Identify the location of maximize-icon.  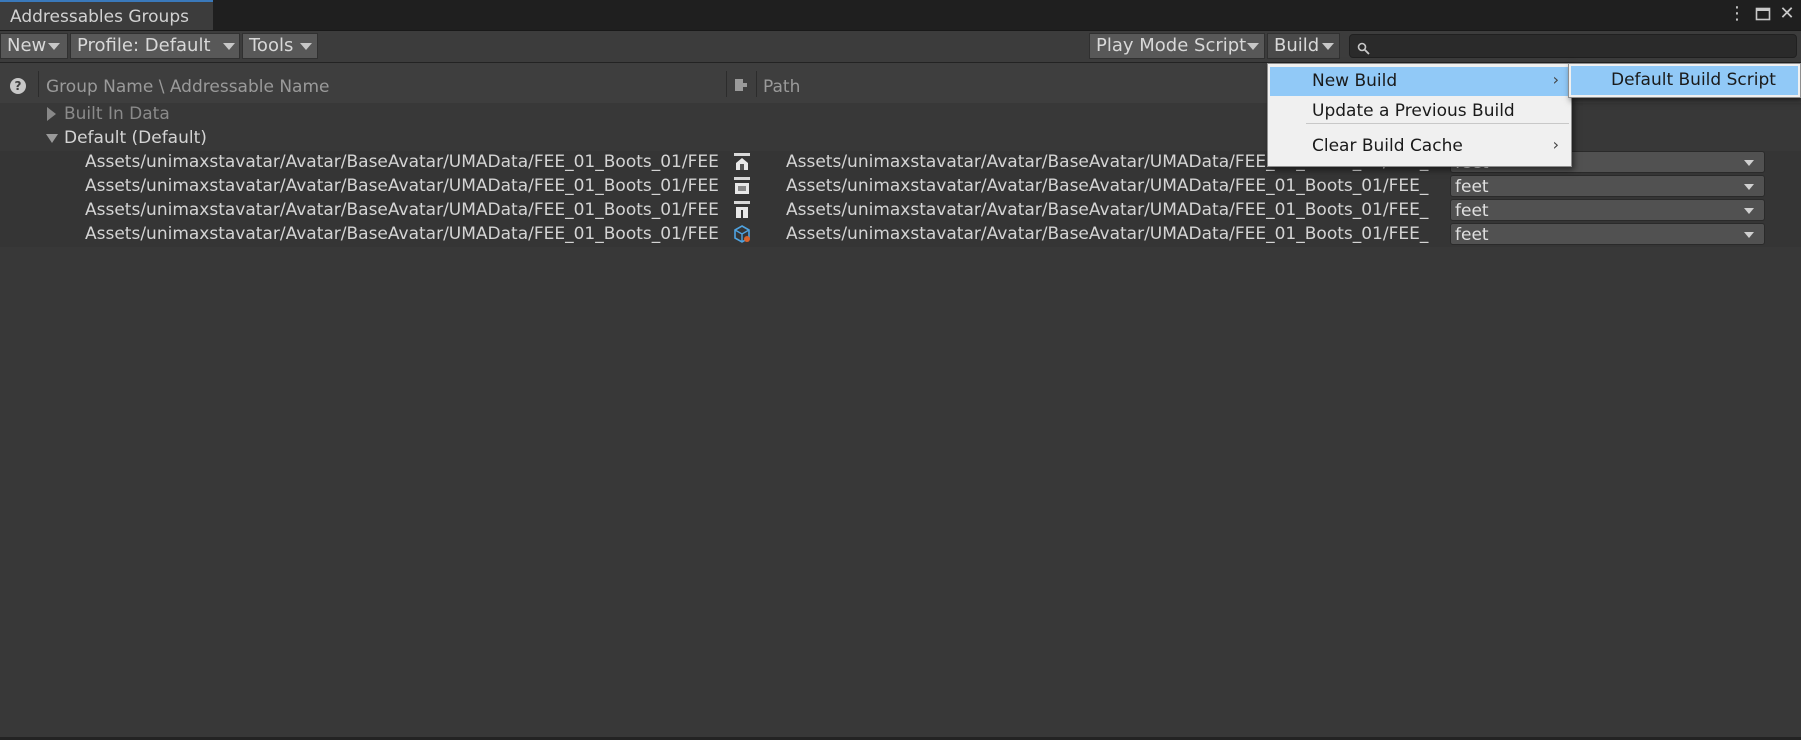
(1763, 14).